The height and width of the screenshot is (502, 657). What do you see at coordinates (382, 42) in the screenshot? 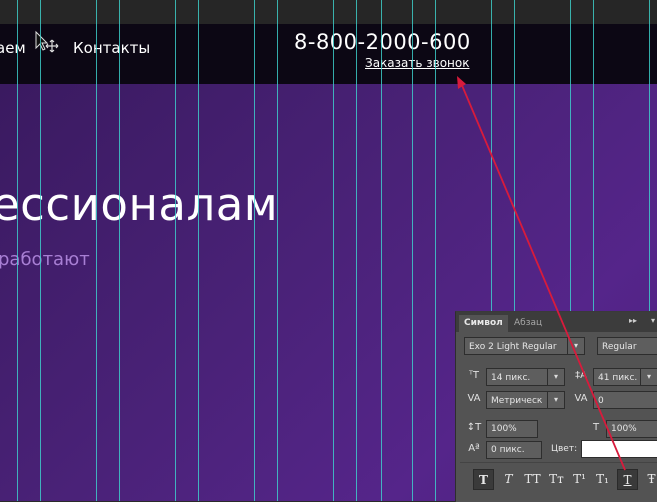
I see `phone-number: 8-800-2000-600` at bounding box center [382, 42].